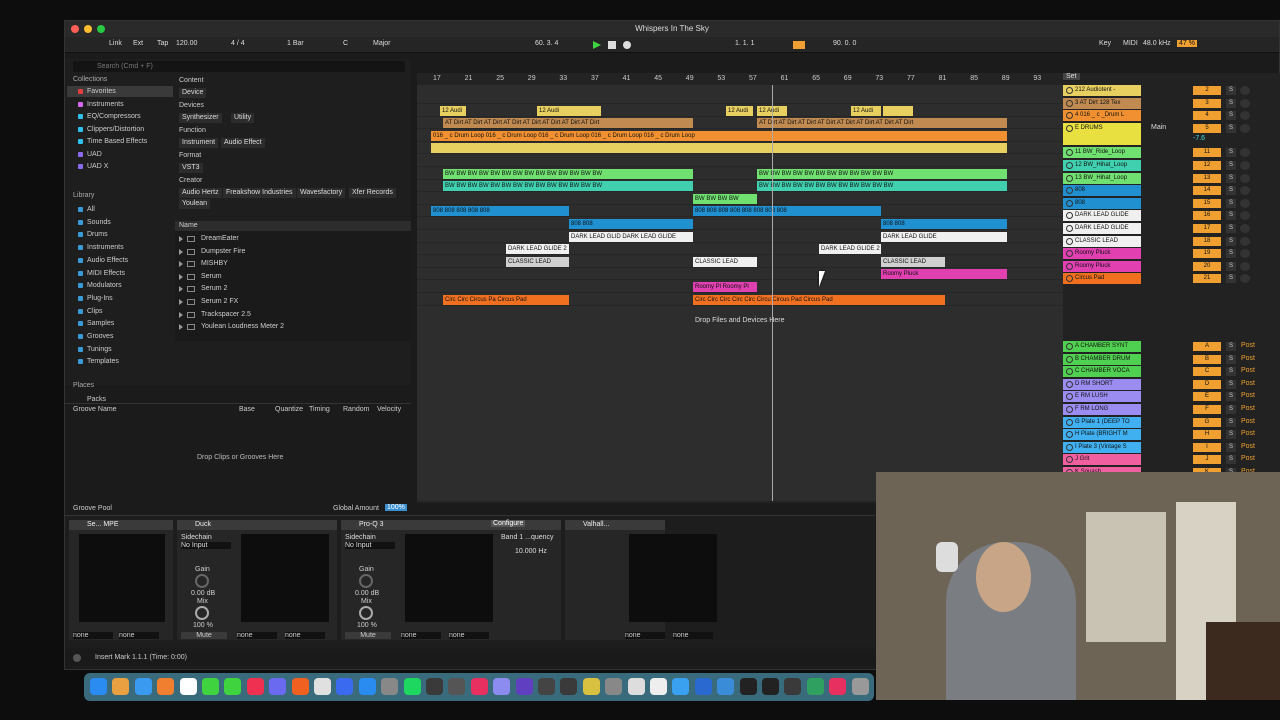 Image resolution: width=1280 pixels, height=720 pixels. What do you see at coordinates (1207, 103) in the screenshot?
I see `track-number: 3` at bounding box center [1207, 103].